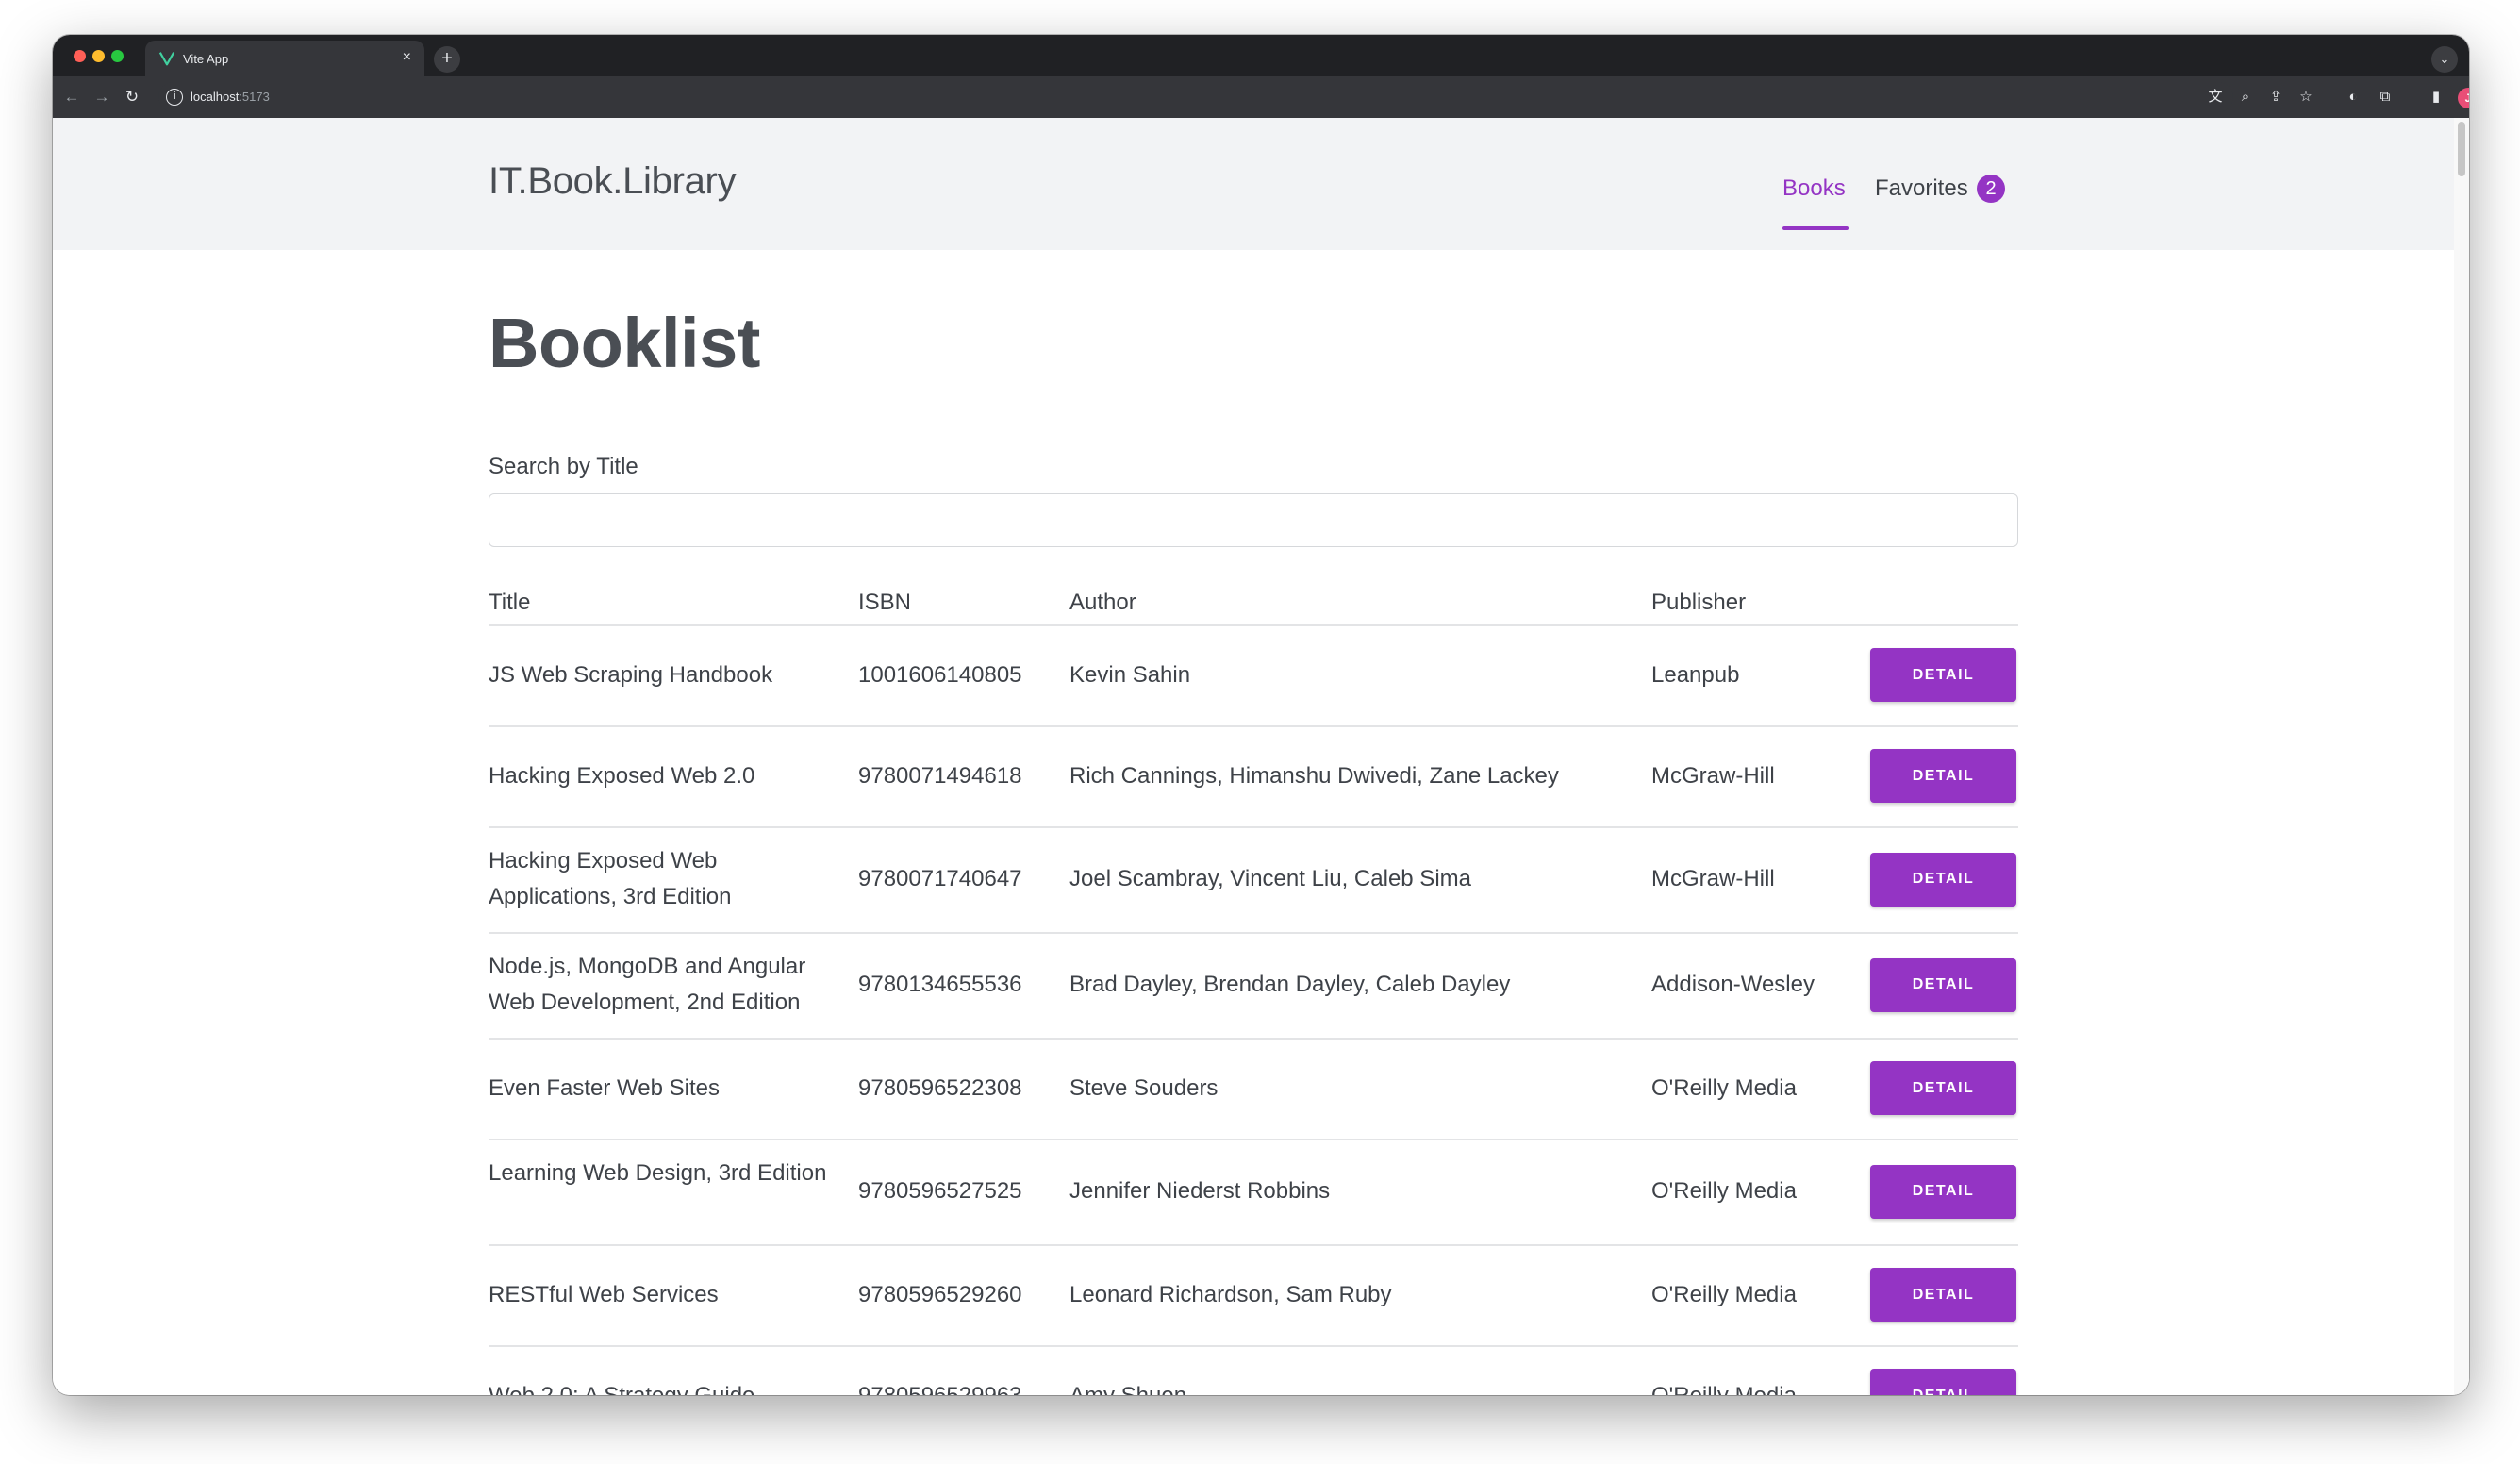 This screenshot has width=2520, height=1464. What do you see at coordinates (1270, 878) in the screenshot?
I see `book-author-cell: Joel Scambray, Vincent Liu, Caleb Sima` at bounding box center [1270, 878].